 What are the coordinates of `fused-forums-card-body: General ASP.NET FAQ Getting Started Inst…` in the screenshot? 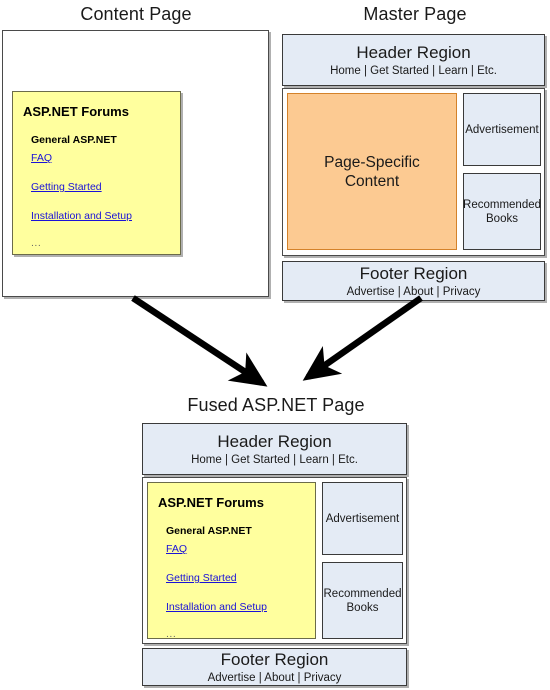 It's located at (240, 583).